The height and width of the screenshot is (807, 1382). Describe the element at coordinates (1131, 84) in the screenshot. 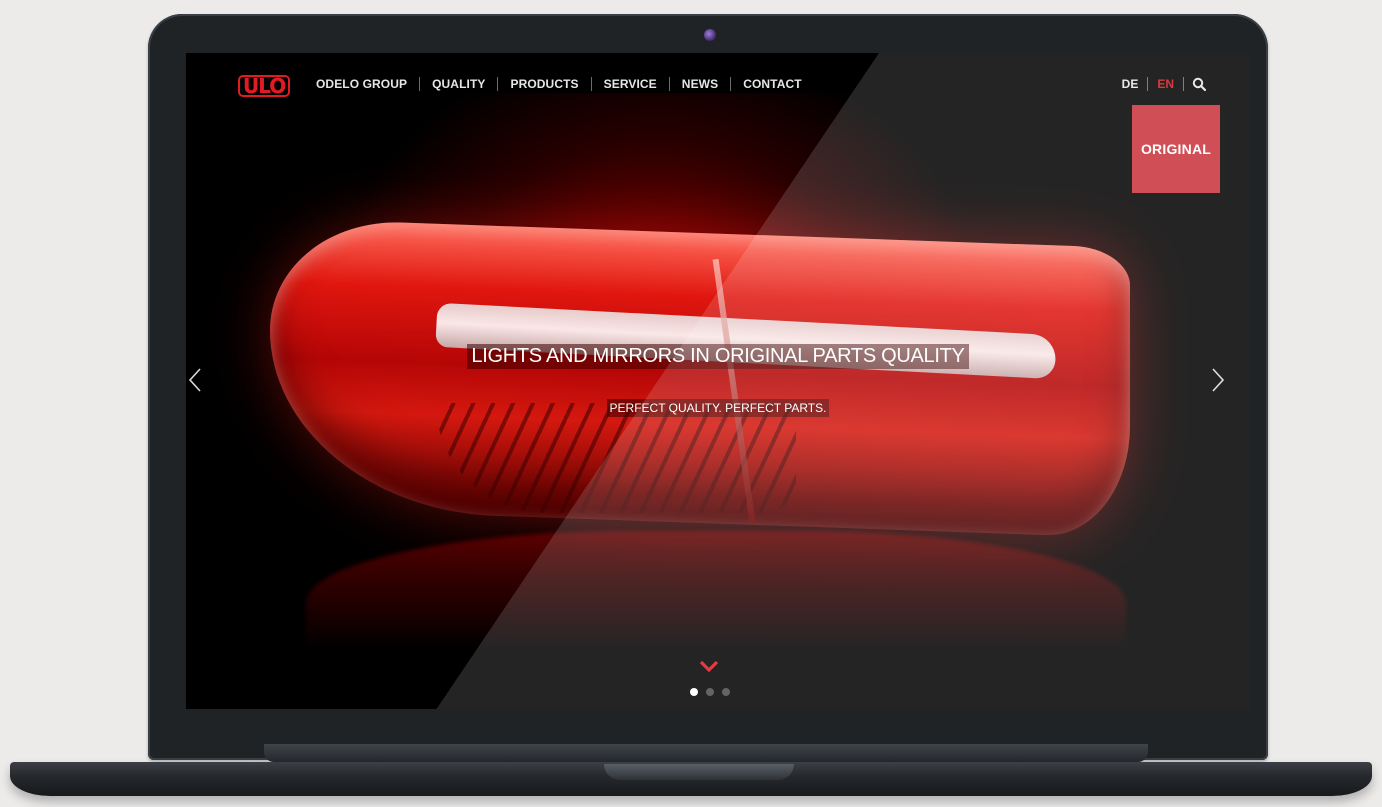

I see `language-de: DE` at that location.